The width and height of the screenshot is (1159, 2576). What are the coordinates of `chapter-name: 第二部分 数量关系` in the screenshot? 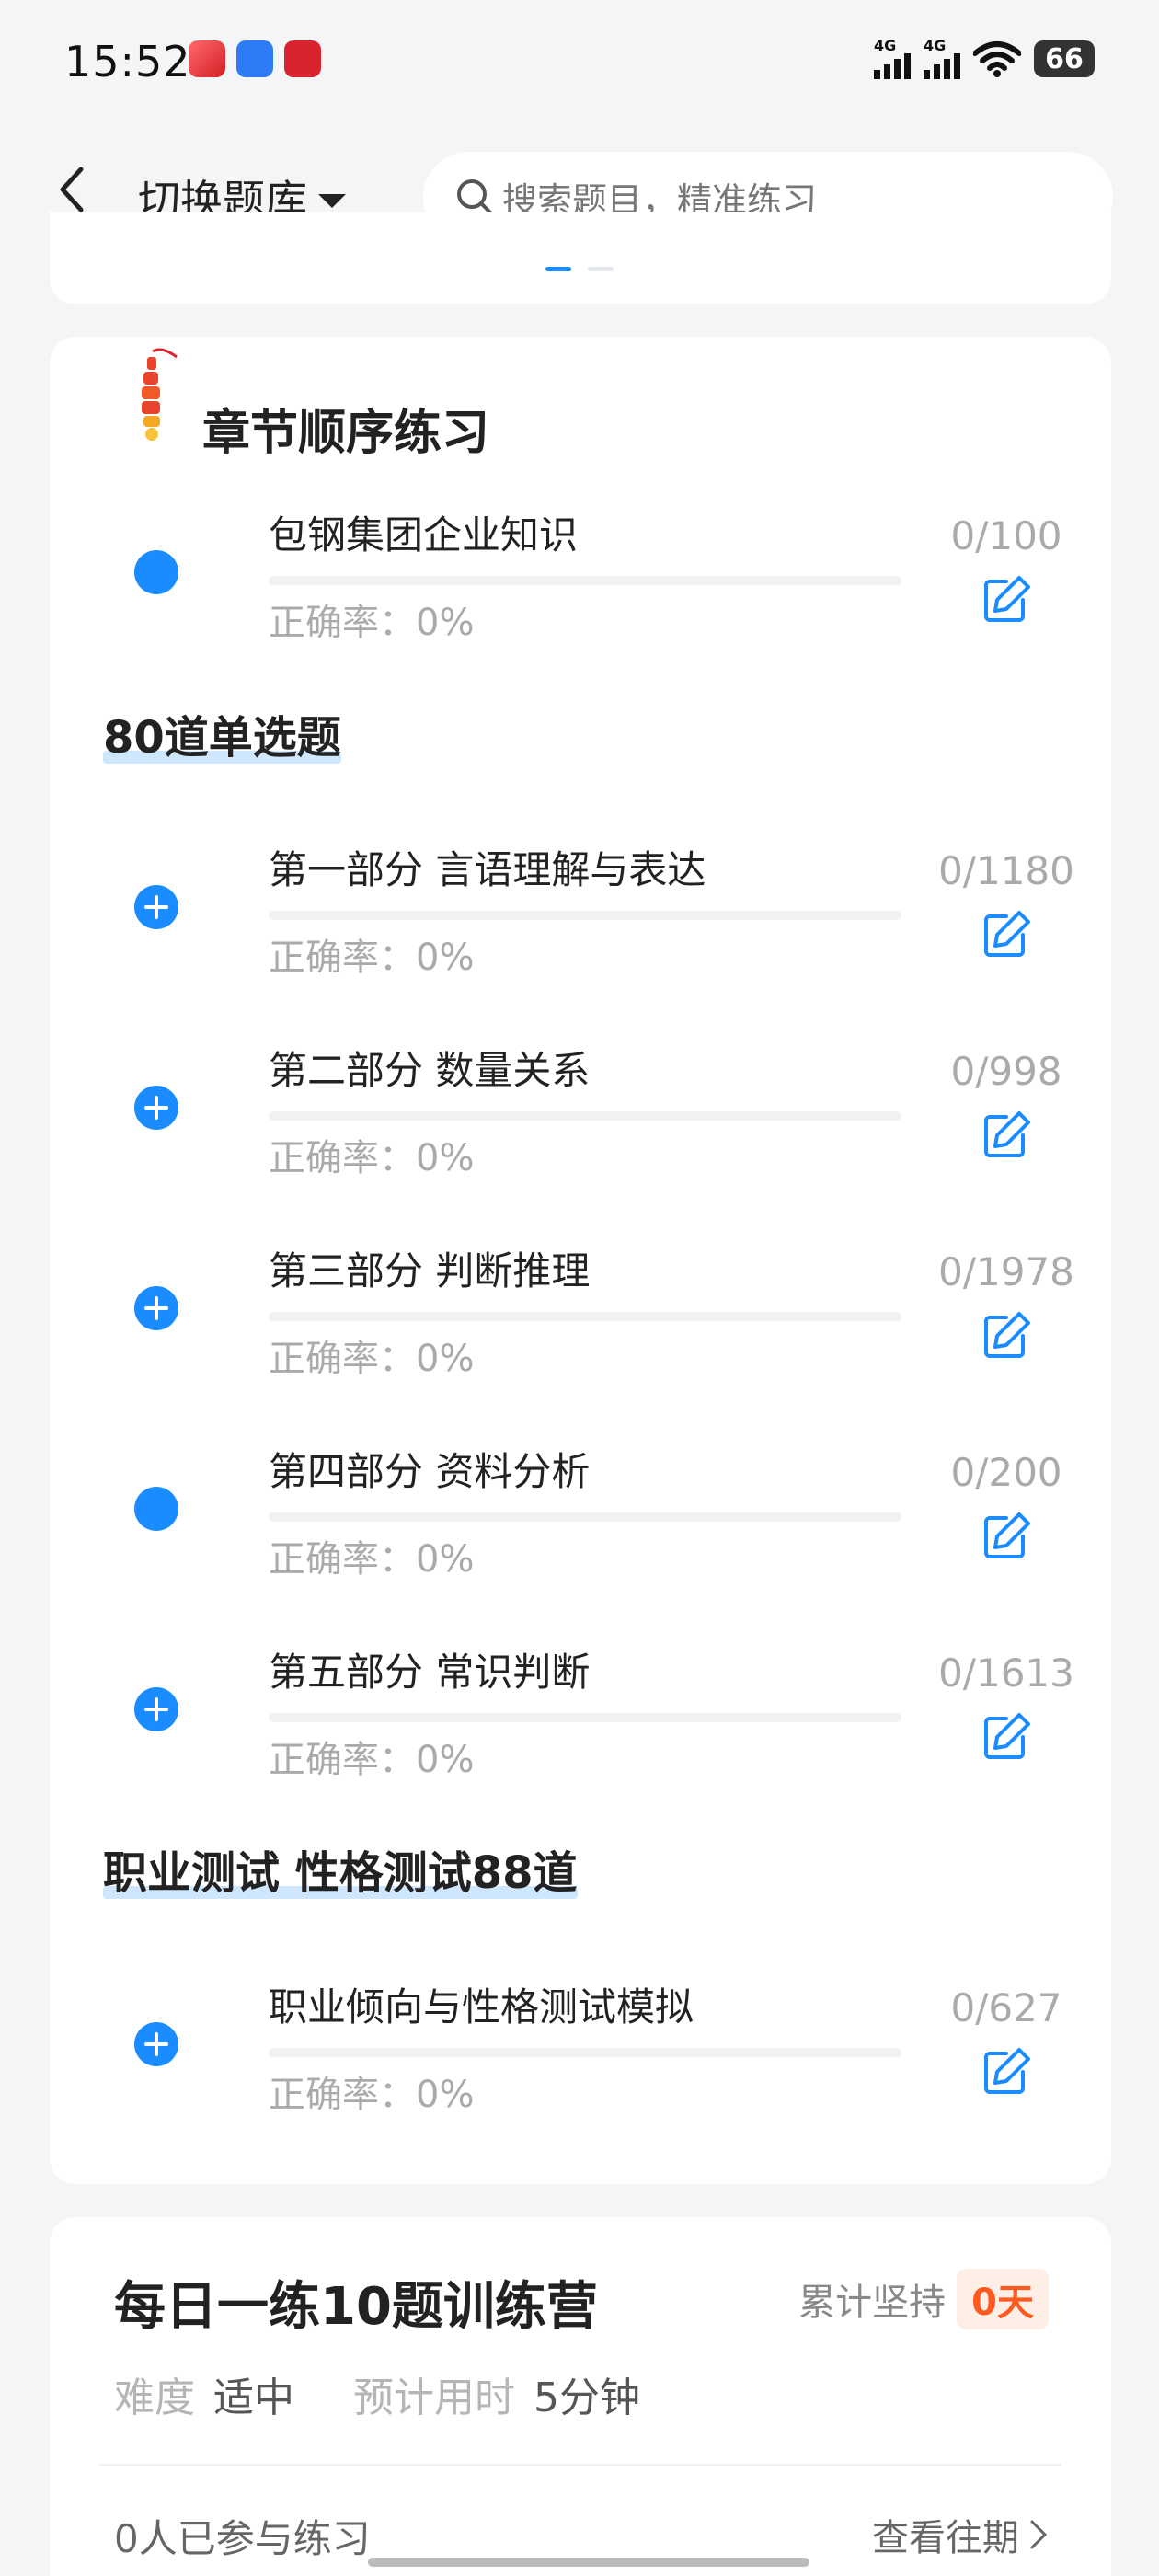 It's located at (430, 1070).